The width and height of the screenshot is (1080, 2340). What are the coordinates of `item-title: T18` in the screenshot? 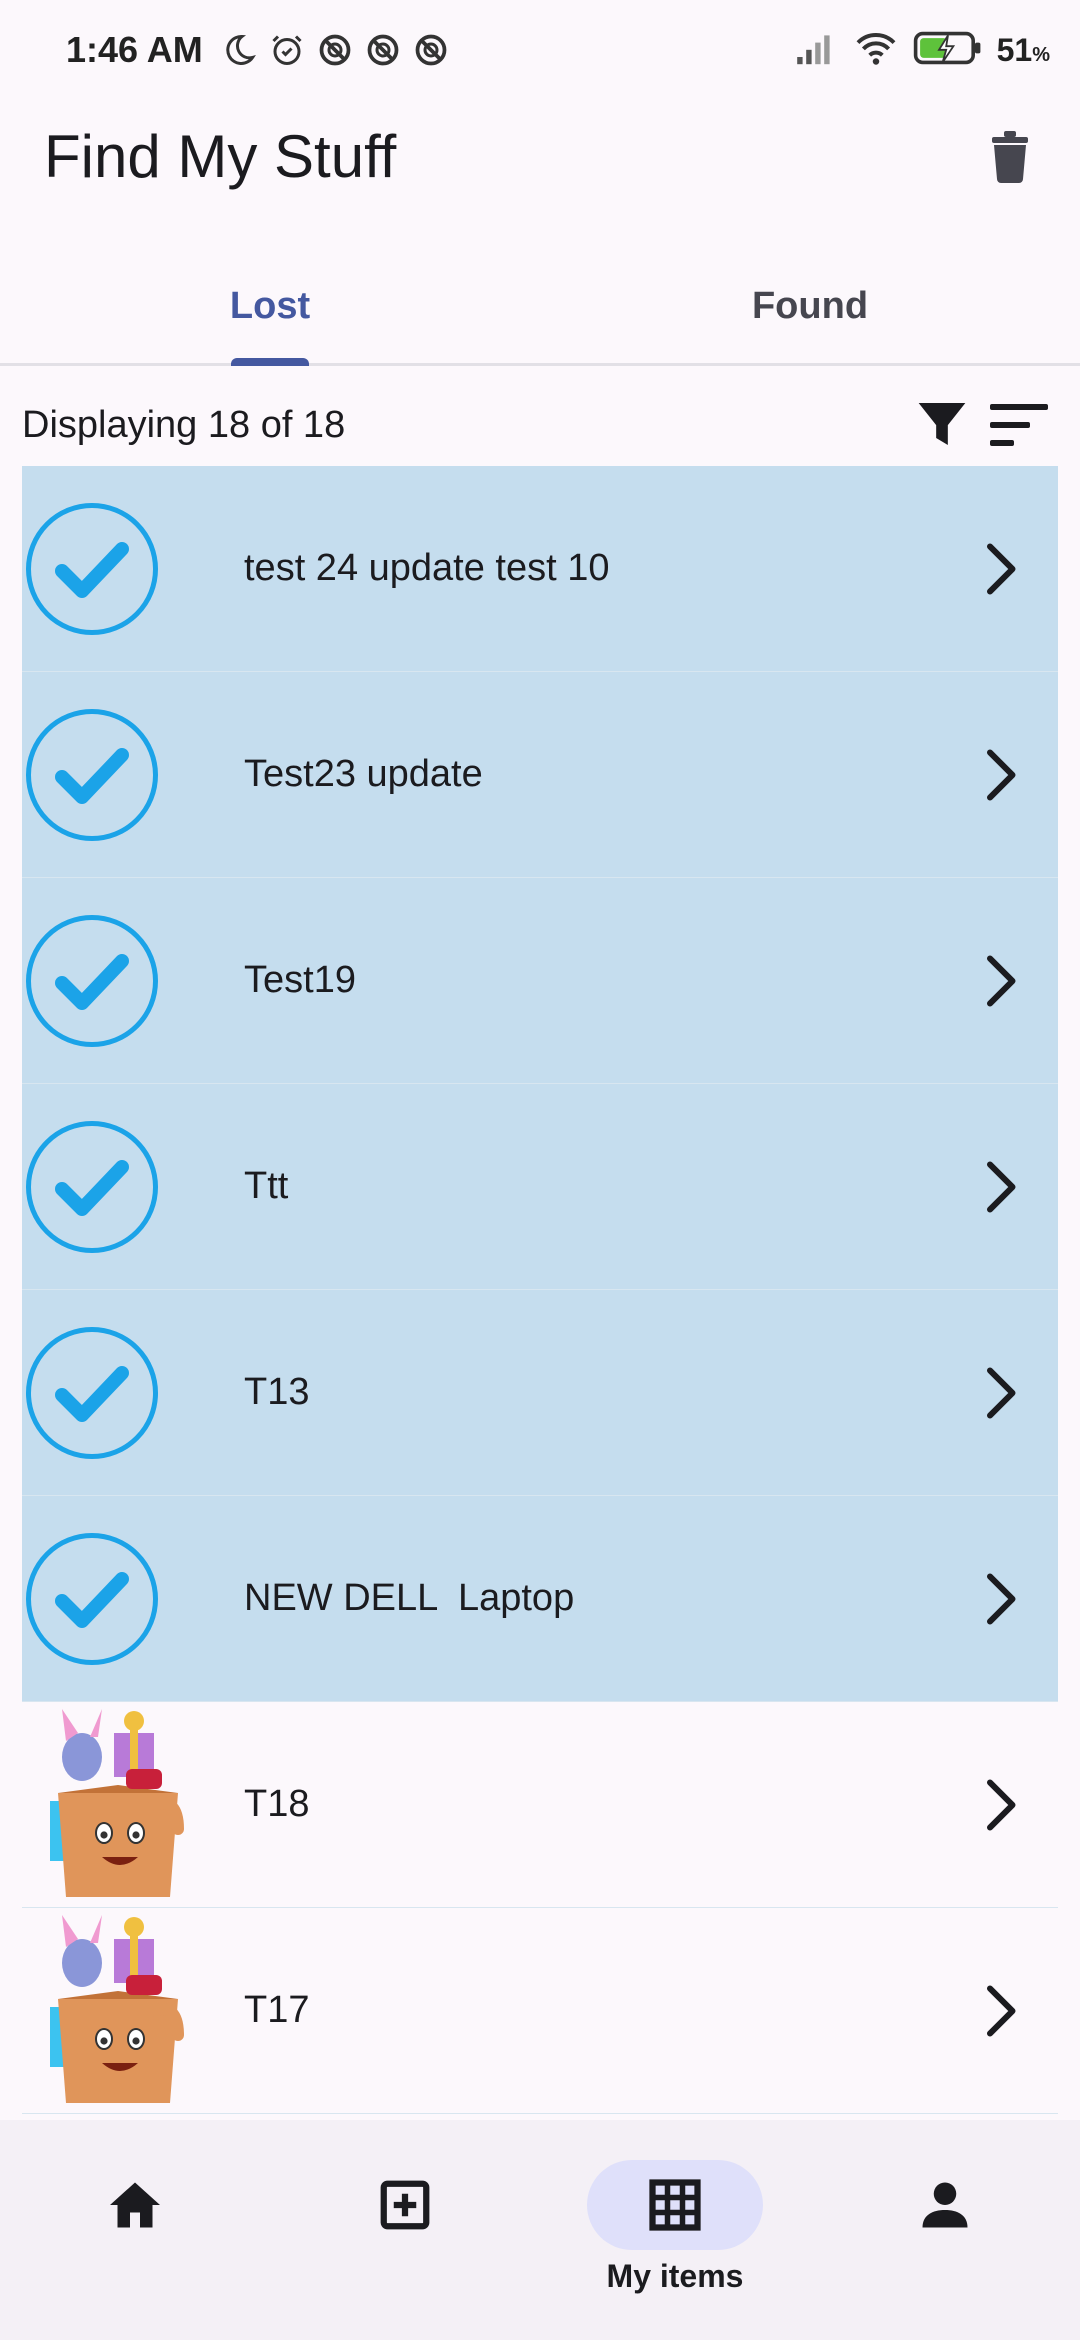 It's located at (277, 1804).